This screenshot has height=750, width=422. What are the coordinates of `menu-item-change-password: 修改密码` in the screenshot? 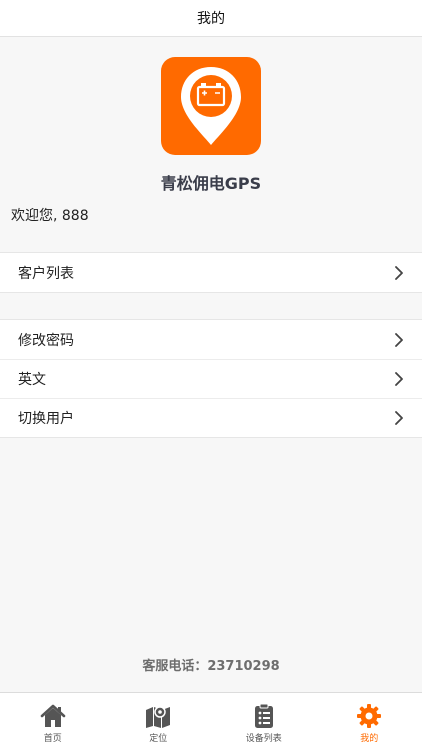 It's located at (211, 339).